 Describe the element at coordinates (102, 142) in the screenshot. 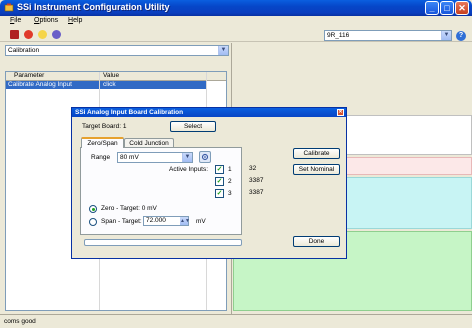

I see `tab-zero-span: Zero/Span` at that location.